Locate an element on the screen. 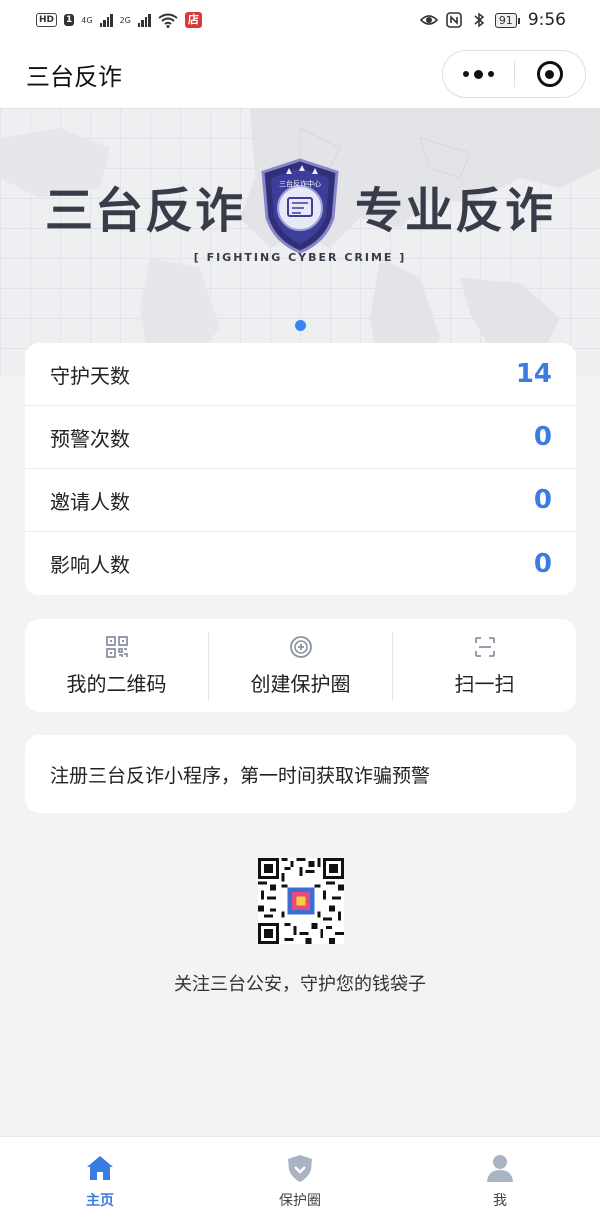 The width and height of the screenshot is (600, 1224). stat-row-warnings: 预警次数 0 is located at coordinates (300, 437).